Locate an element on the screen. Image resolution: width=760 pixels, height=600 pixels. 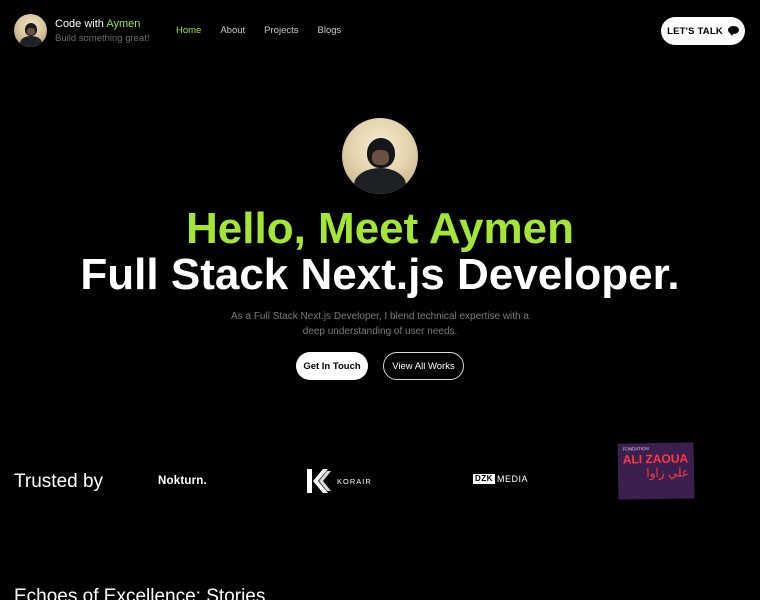
main-nav: Home About Projects Blogs is located at coordinates (268, 30).